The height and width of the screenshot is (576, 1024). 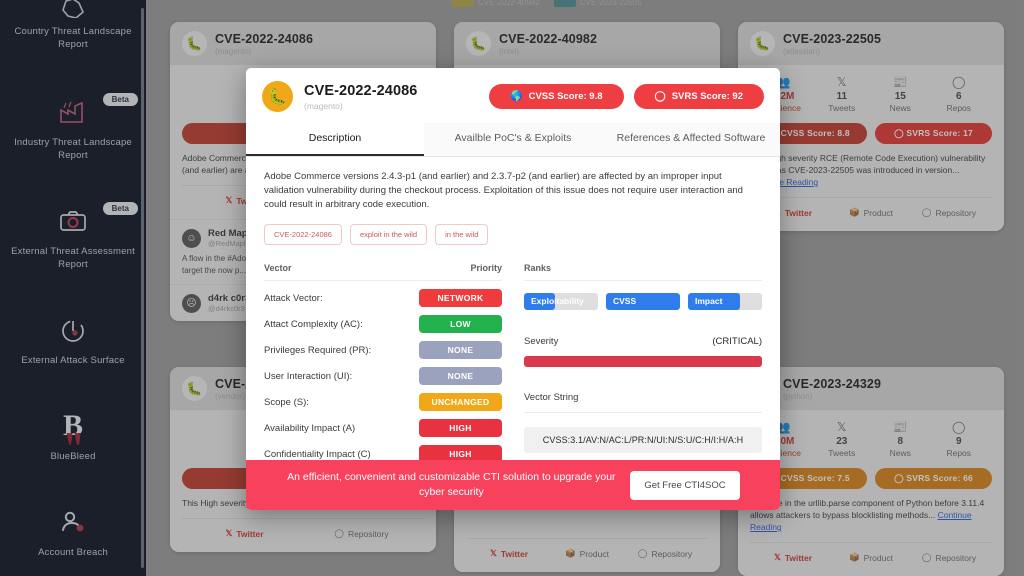 I want to click on svrs-score-label: SVRS Score: 92, so click(x=707, y=96).